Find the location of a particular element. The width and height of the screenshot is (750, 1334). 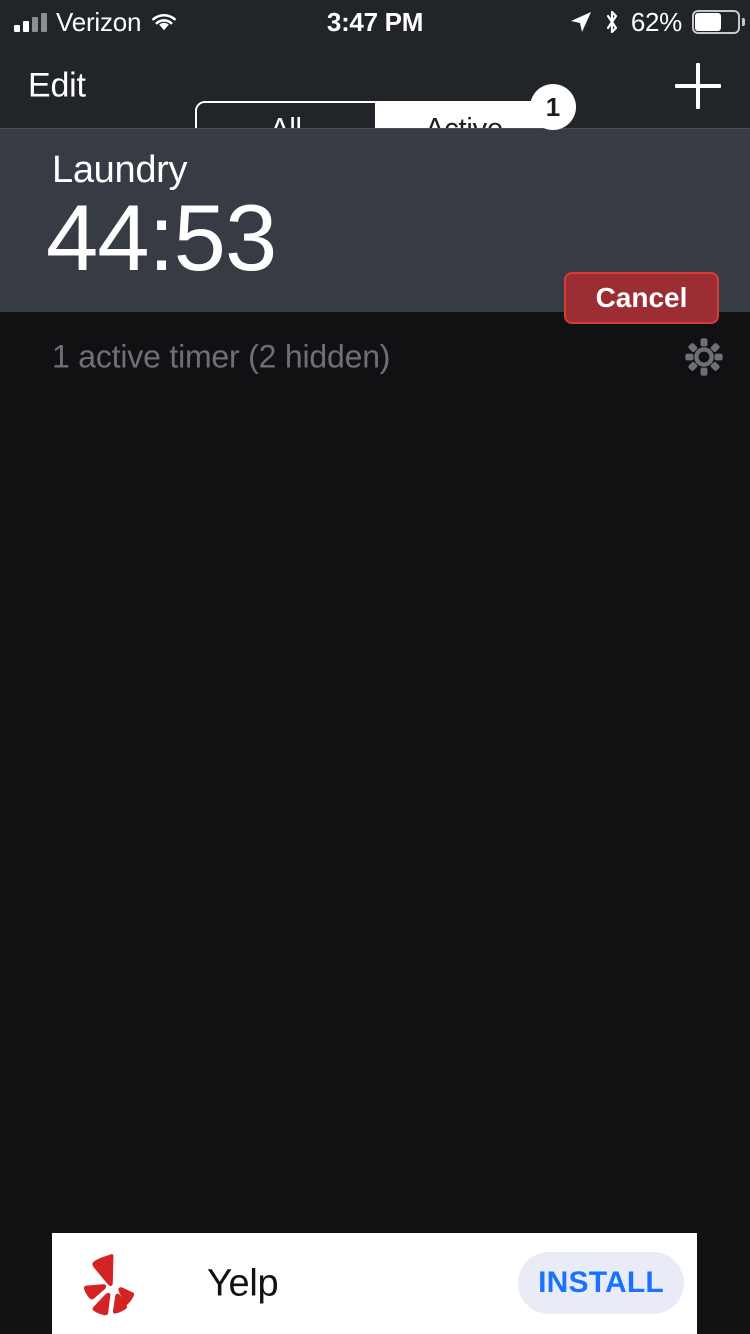

yelp-burst-icon is located at coordinates (113, 1284).